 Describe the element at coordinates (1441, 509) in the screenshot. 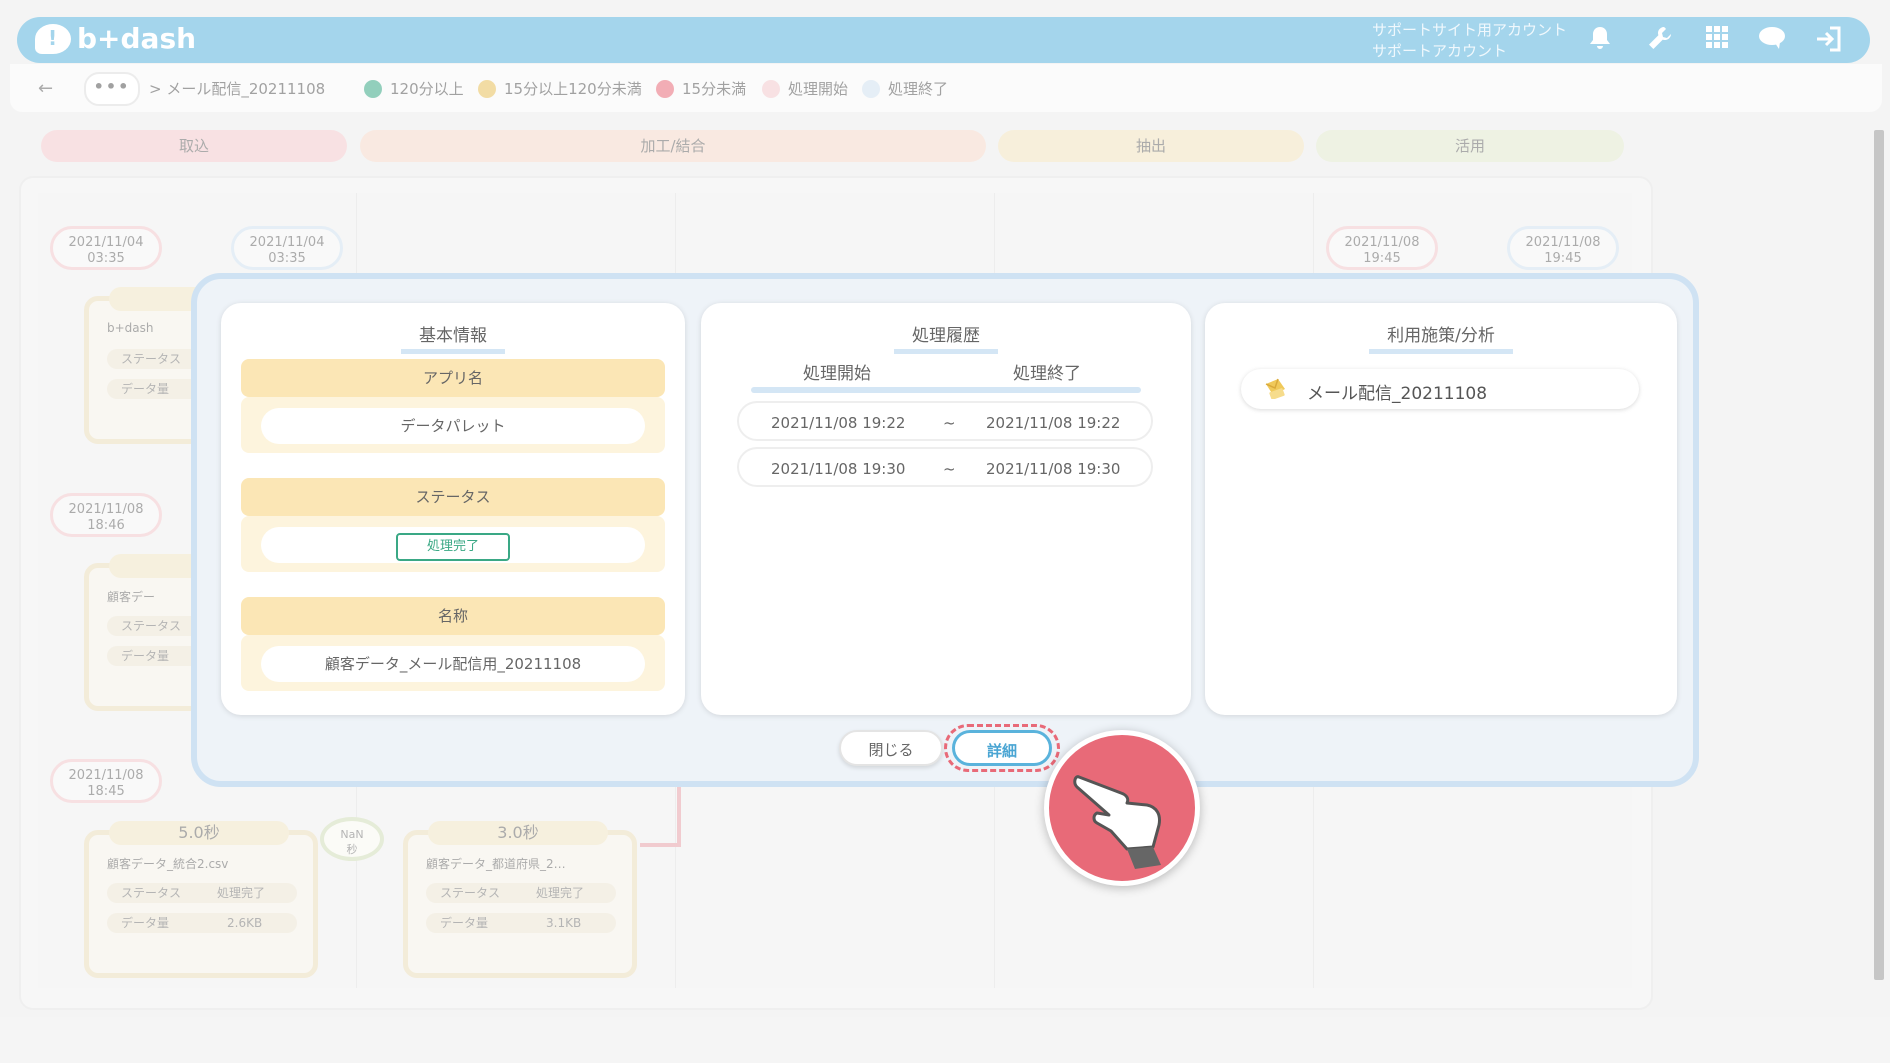

I see `usage-panel: 利用施策/分析 メール配信_20211108` at that location.